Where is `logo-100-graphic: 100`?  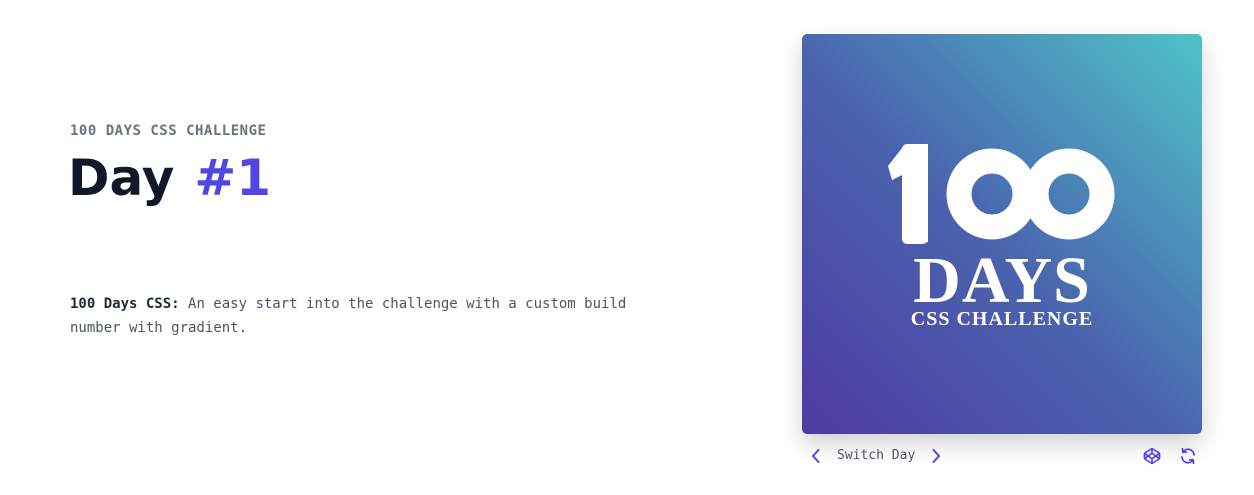
logo-100-graphic: 100 is located at coordinates (1001, 194).